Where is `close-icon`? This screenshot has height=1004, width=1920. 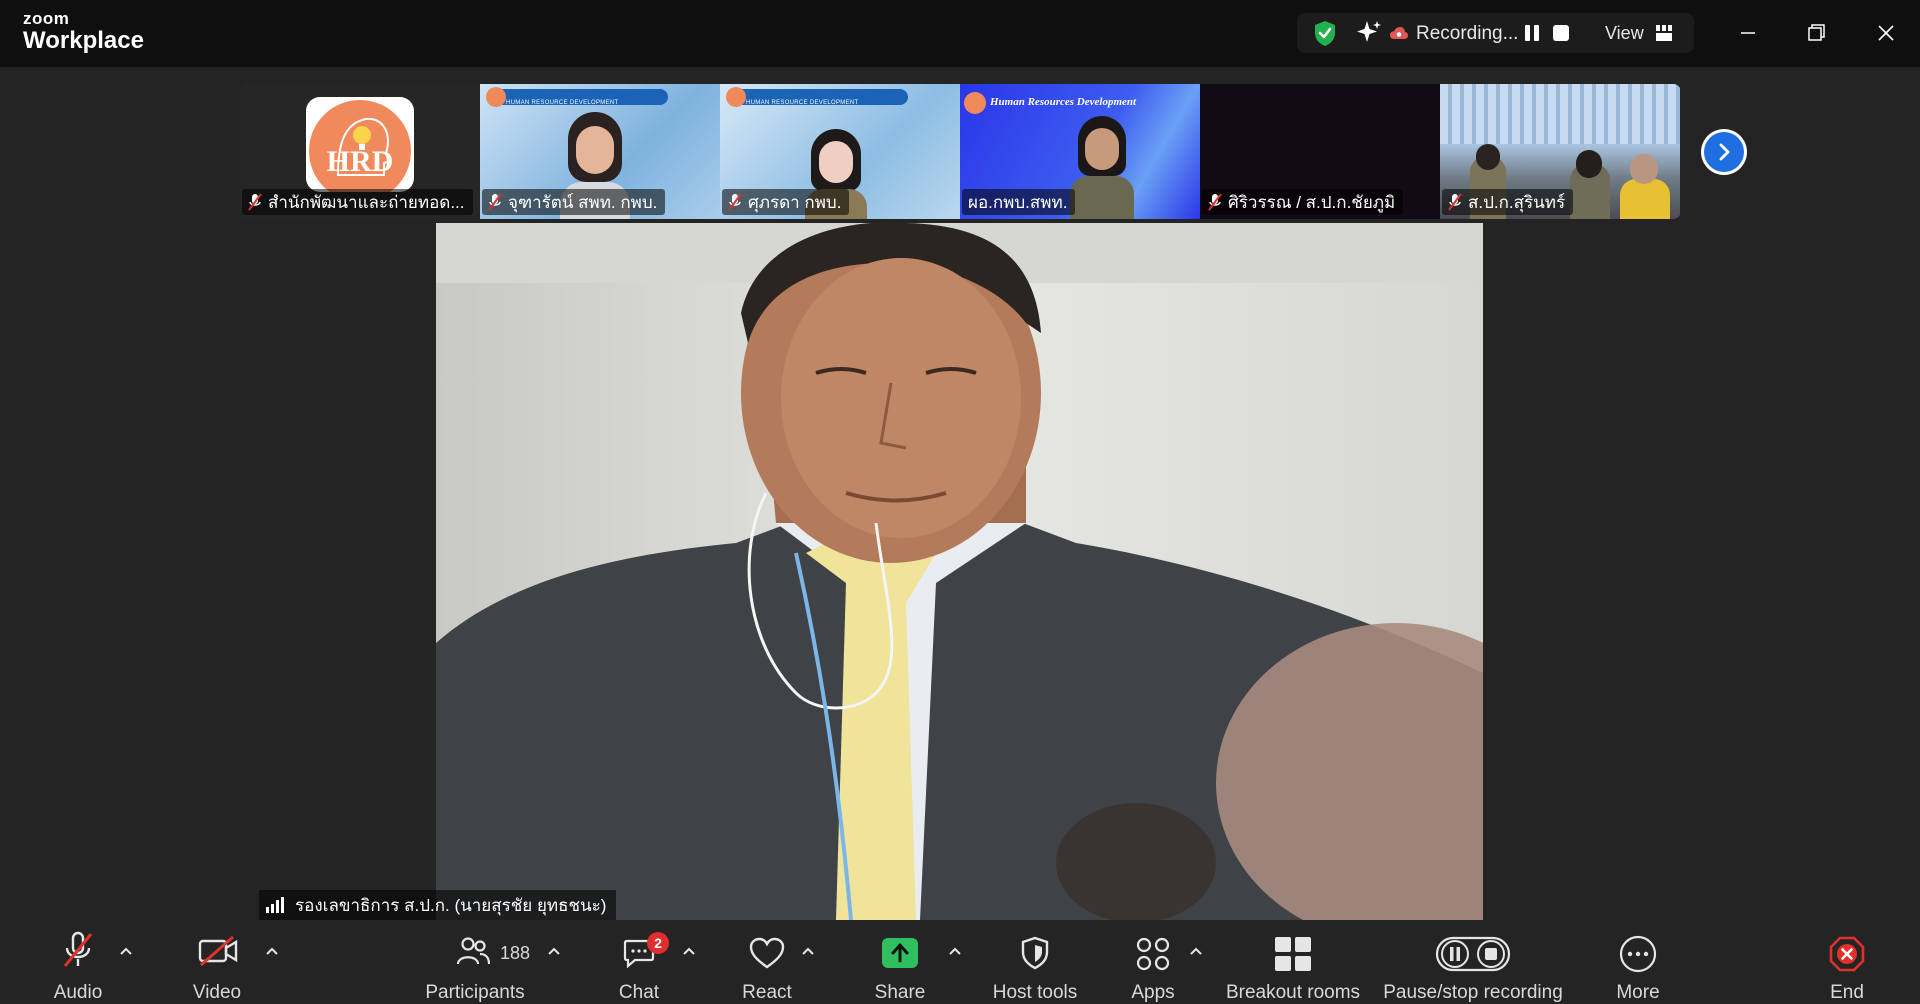 close-icon is located at coordinates (1886, 33).